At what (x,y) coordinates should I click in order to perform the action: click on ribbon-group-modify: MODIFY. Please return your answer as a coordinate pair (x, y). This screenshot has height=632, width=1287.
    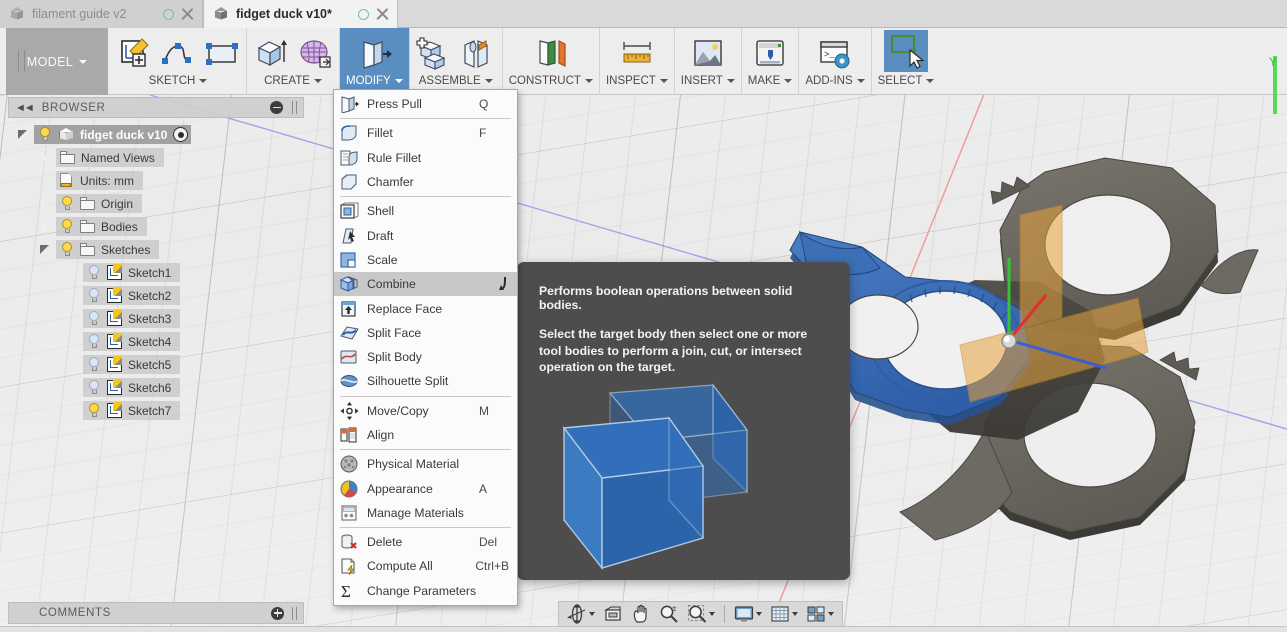
    Looking at the image, I should click on (375, 61).